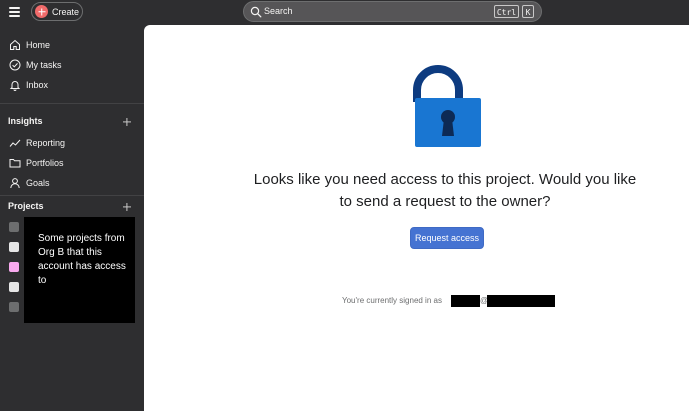  What do you see at coordinates (66, 11) in the screenshot?
I see `create-label: Create` at bounding box center [66, 11].